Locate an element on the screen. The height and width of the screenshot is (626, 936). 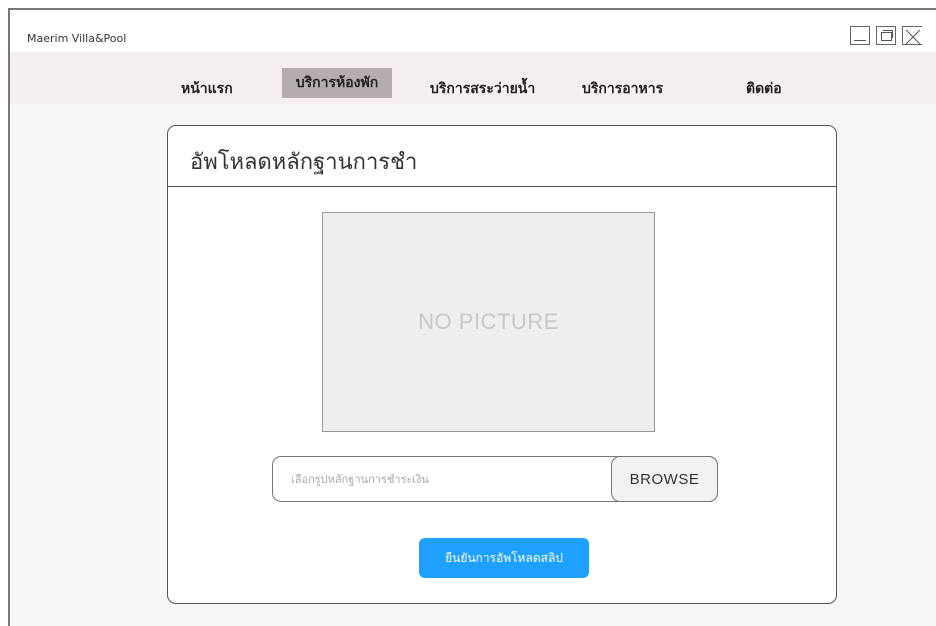
window-controls is located at coordinates (886, 35).